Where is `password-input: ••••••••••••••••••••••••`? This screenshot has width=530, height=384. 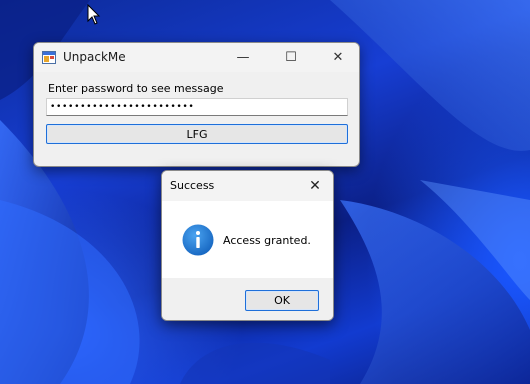 password-input: •••••••••••••••••••••••• is located at coordinates (197, 107).